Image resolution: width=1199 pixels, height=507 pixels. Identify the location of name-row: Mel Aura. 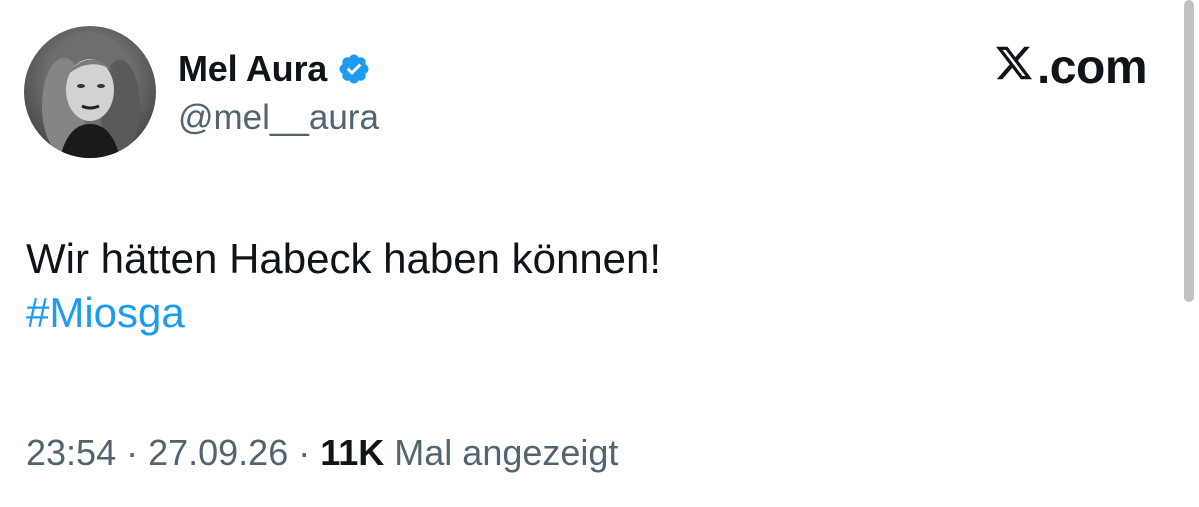
(278, 69).